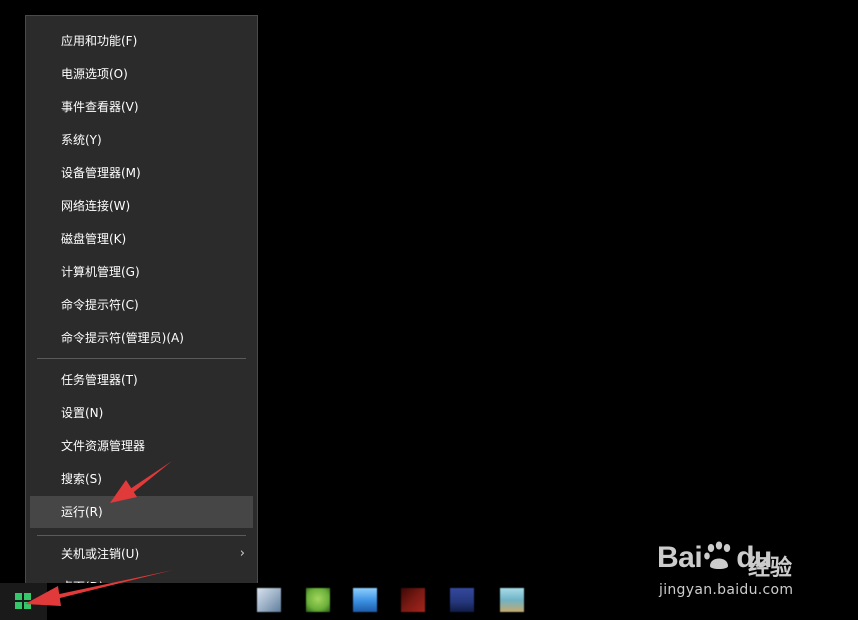  Describe the element at coordinates (141, 140) in the screenshot. I see `menu-item-system: 系统(Y)` at that location.